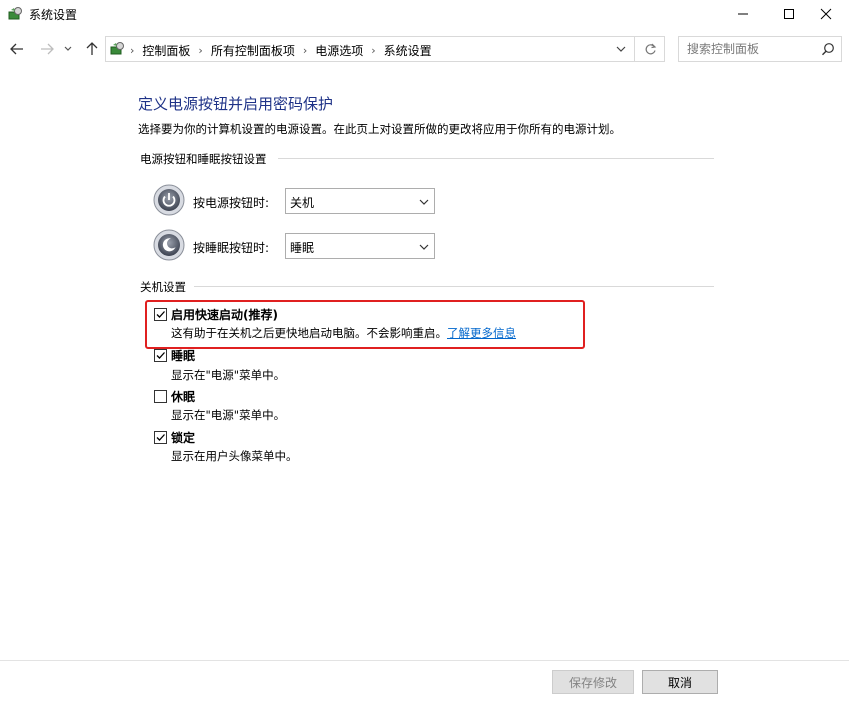 This screenshot has height=701, width=849. I want to click on forward-arrow-icon, so click(47, 49).